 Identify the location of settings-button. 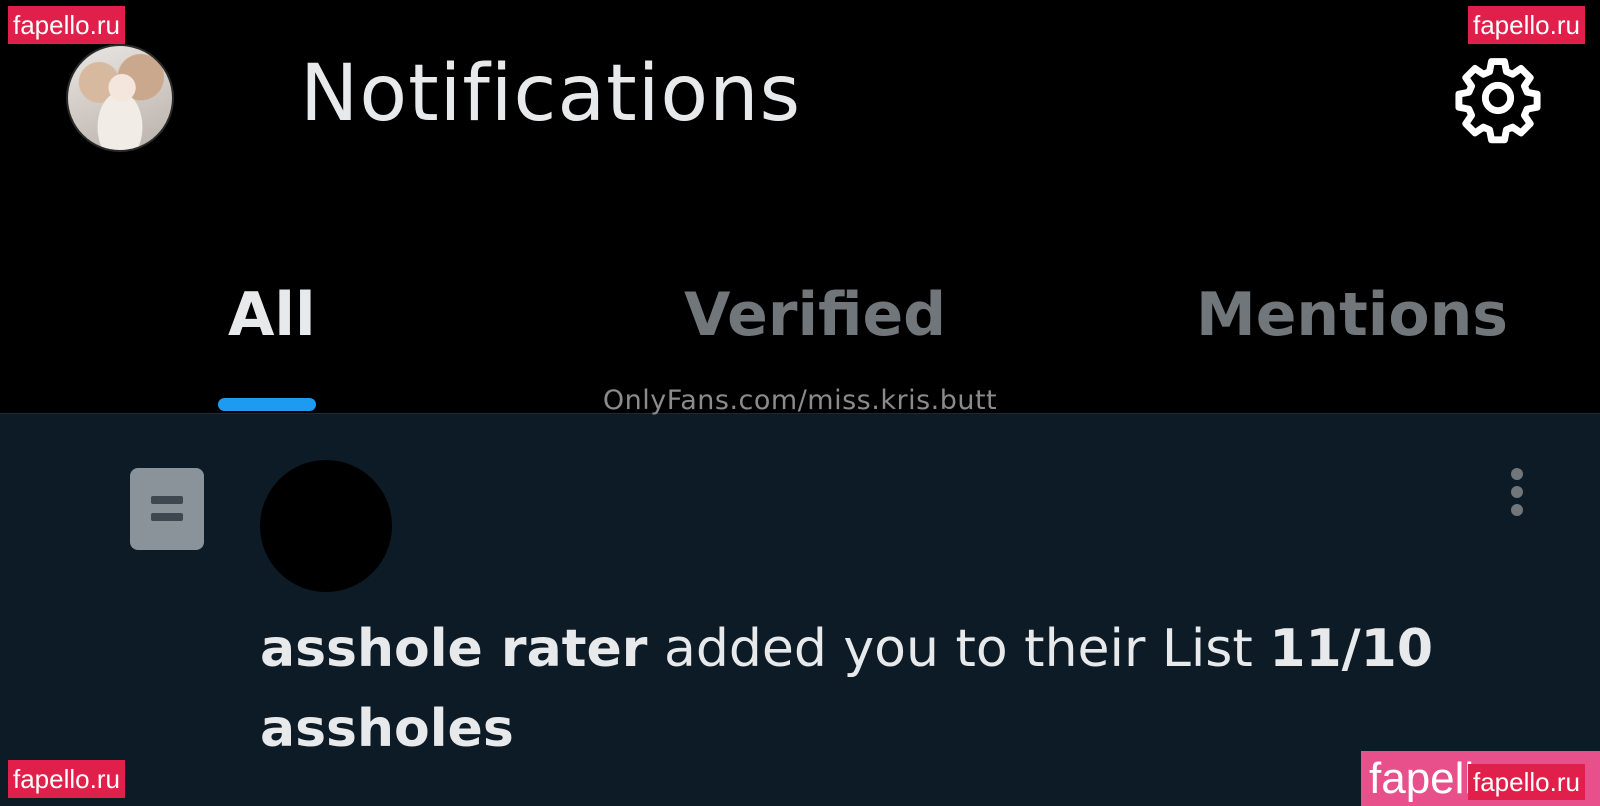
(1498, 98).